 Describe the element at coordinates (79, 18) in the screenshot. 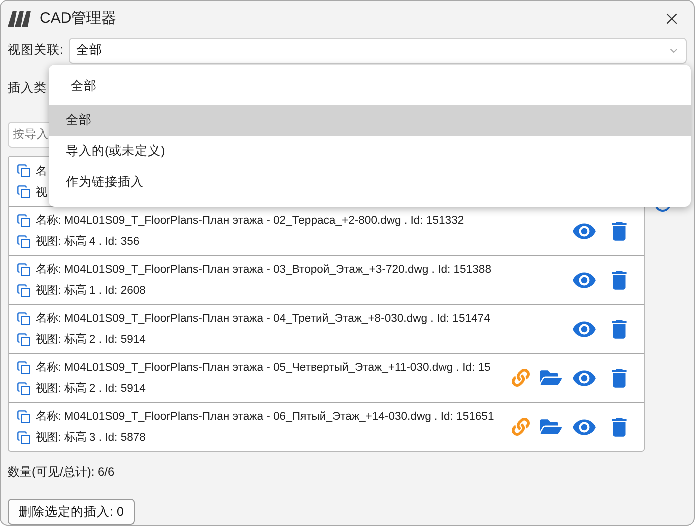

I see `window-title: CAD管理器` at that location.